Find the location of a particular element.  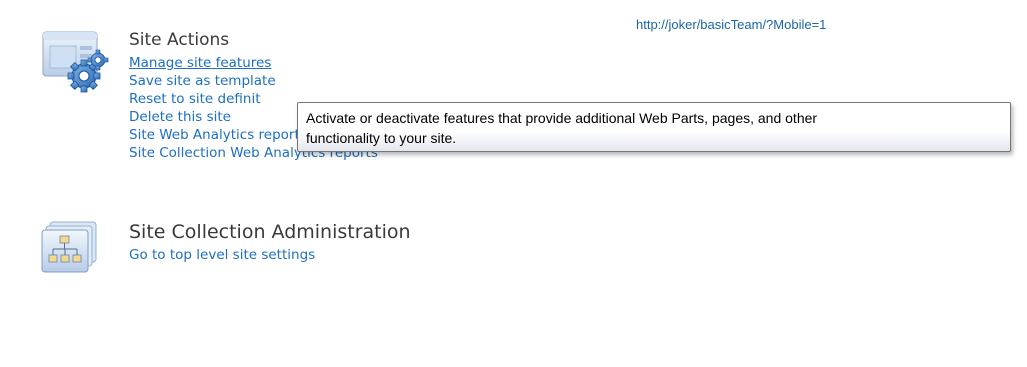

go-to-top-level-site-settings-link: Go to top level site settings is located at coordinates (379, 255).